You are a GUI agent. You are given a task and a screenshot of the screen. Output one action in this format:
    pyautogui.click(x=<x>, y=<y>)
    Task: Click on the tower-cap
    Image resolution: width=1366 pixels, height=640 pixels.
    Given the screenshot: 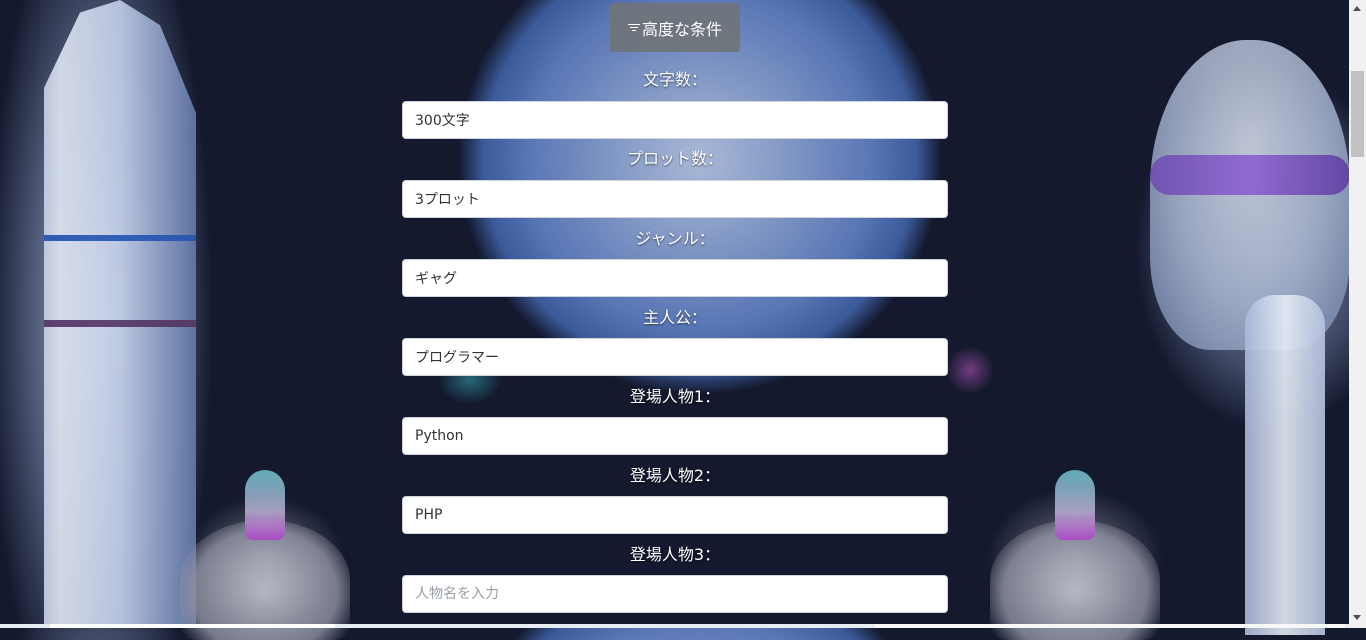 What is the action you would take?
    pyautogui.click(x=1250, y=195)
    